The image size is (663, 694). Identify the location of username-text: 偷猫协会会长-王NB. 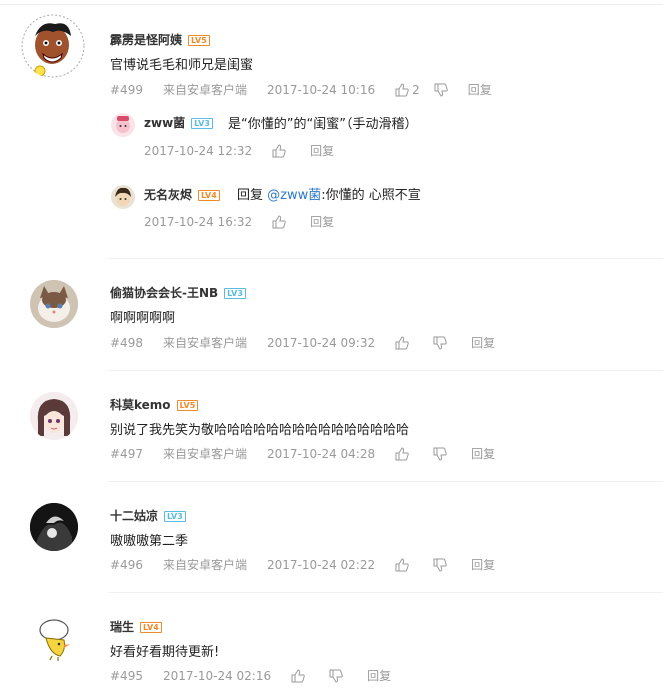
(164, 293).